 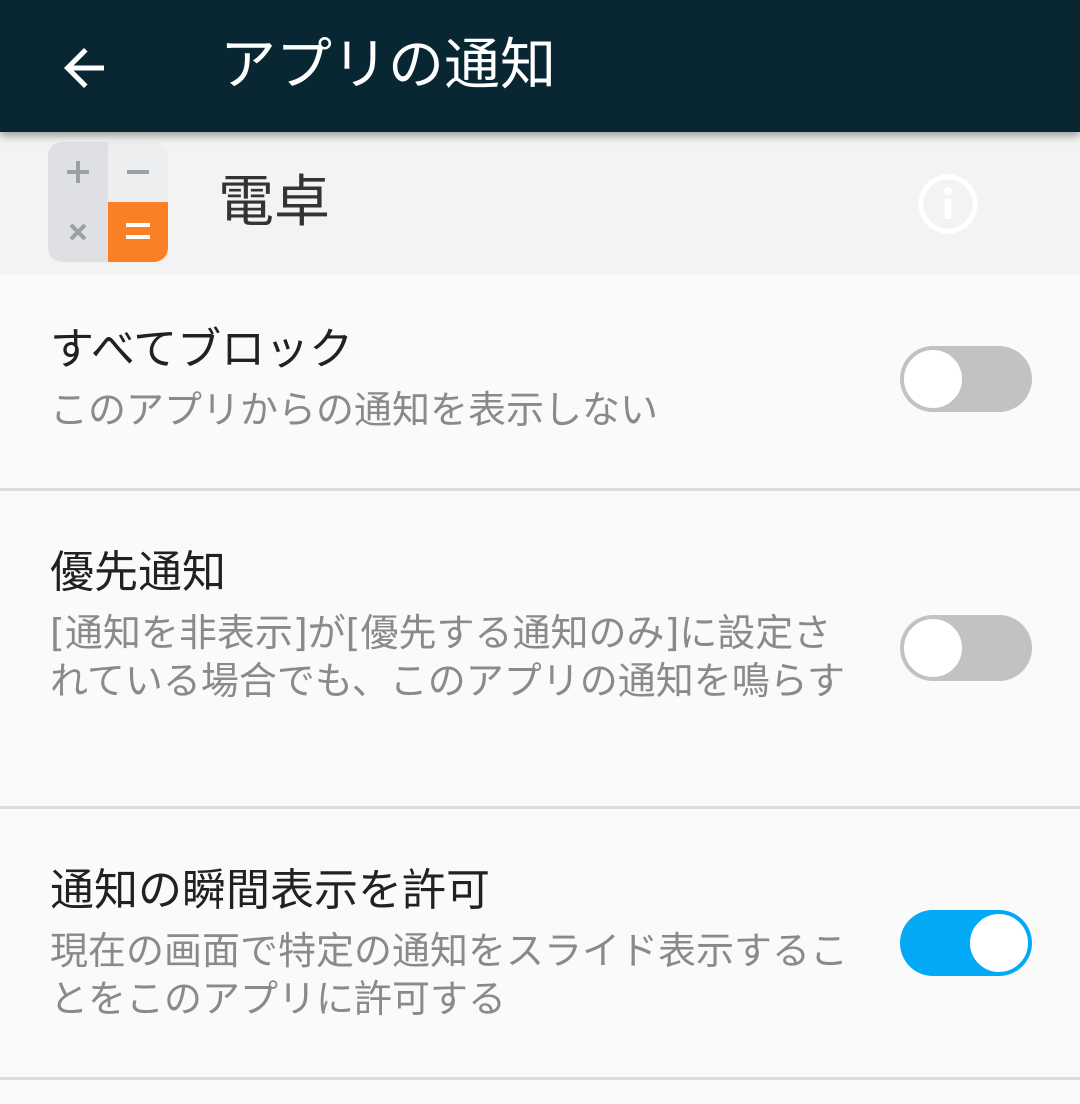 I want to click on app-info-button, so click(x=948, y=204).